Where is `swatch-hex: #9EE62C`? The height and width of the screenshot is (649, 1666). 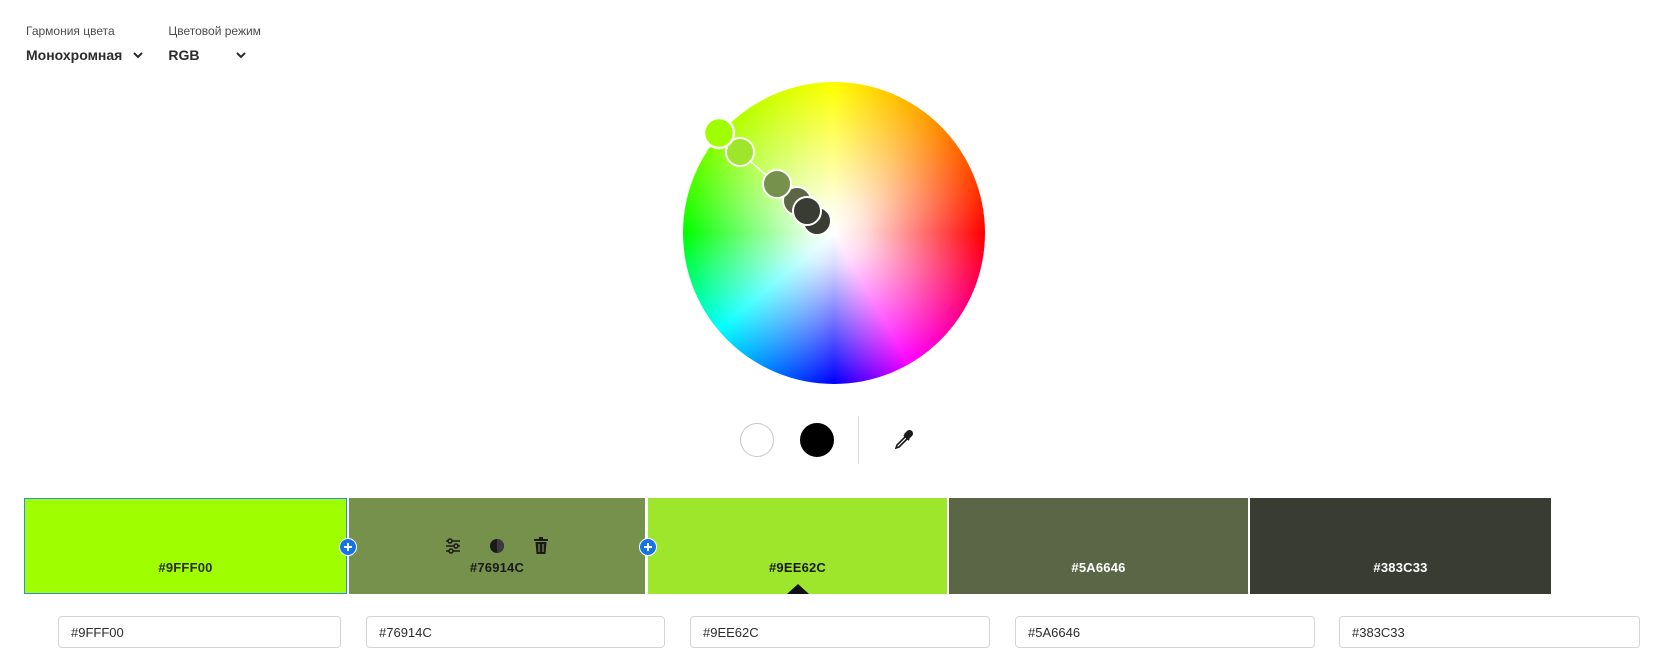
swatch-hex: #9EE62C is located at coordinates (797, 567).